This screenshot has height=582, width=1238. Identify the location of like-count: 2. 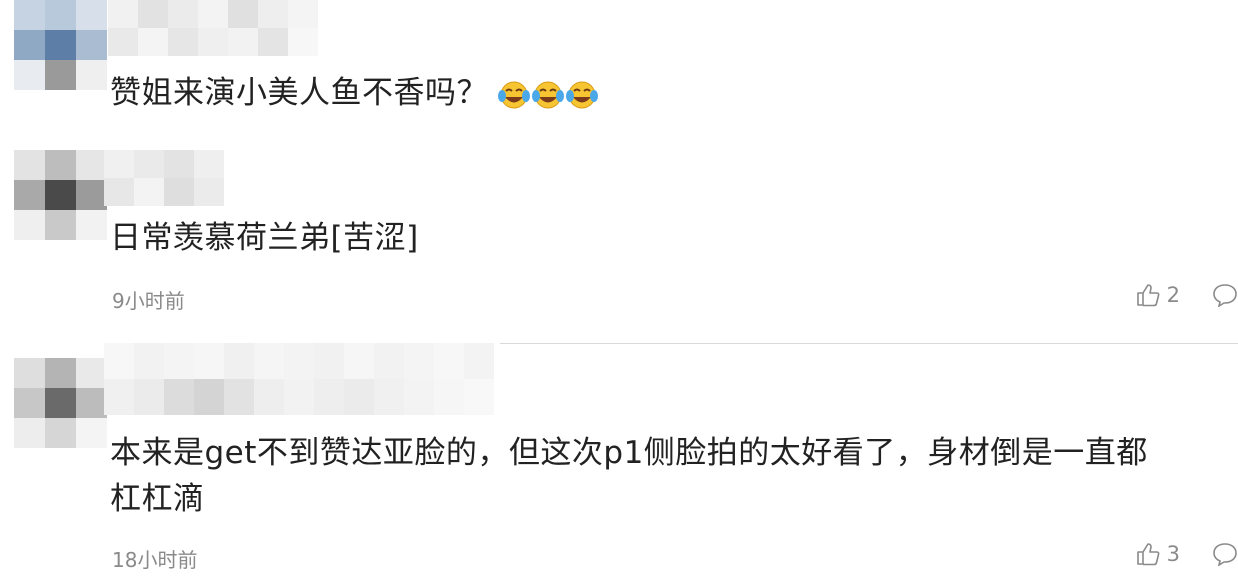
(1173, 295).